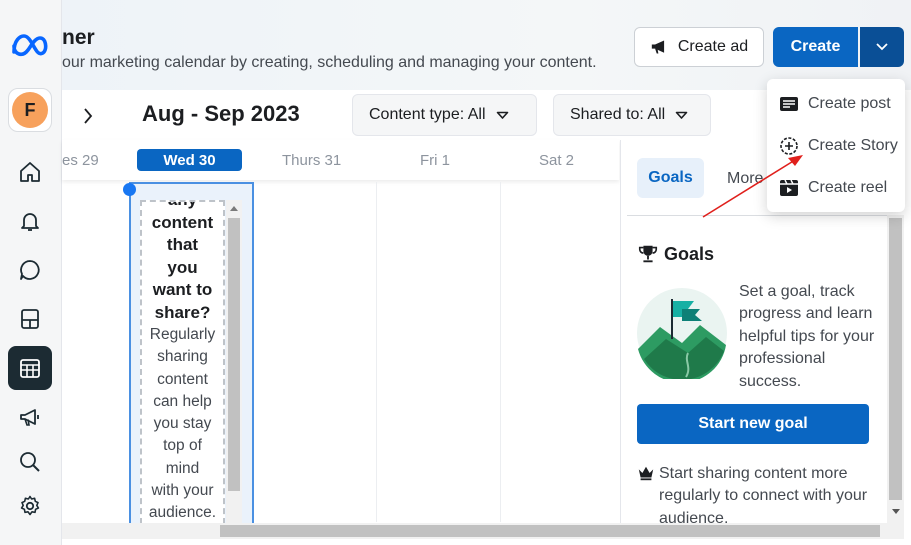  I want to click on chat-icon, so click(30, 270).